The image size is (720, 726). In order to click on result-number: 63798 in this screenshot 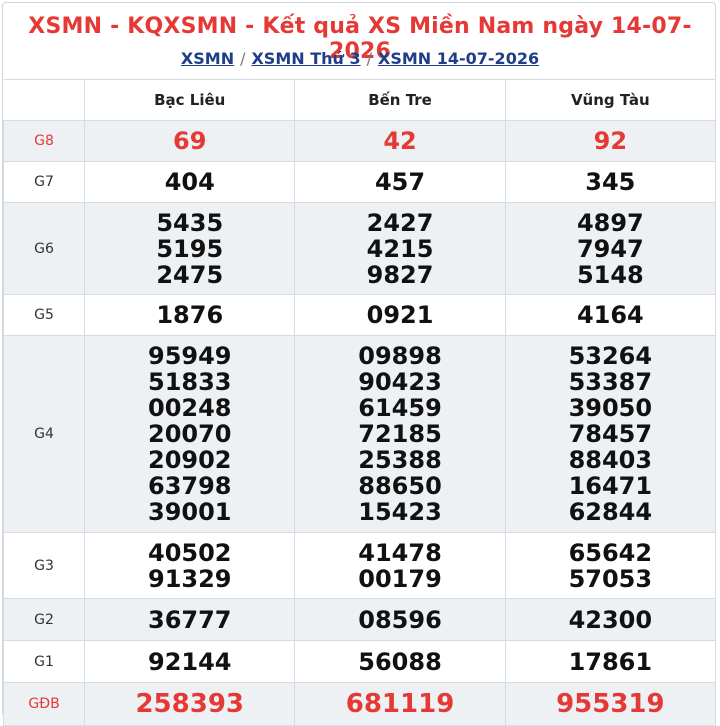, I will do `click(190, 486)`.